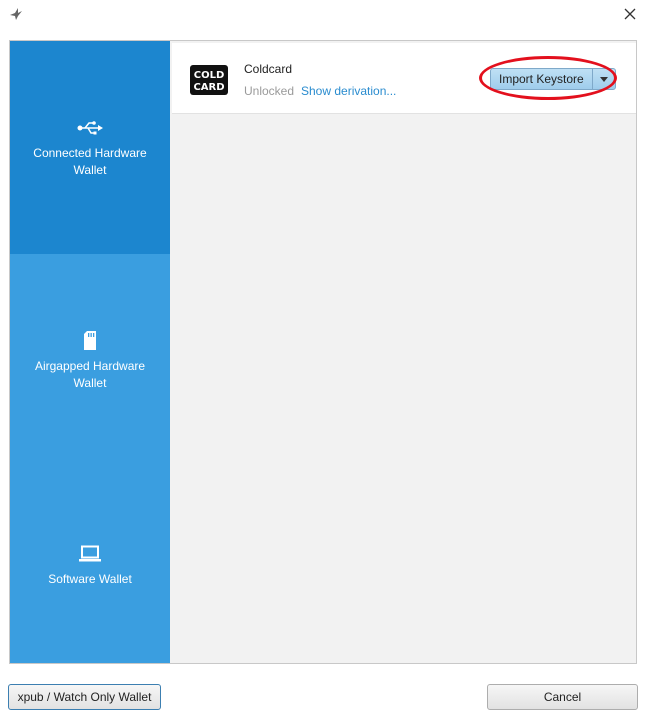 The width and height of the screenshot is (646, 718). What do you see at coordinates (16, 14) in the screenshot?
I see `sparrow-bird-icon` at bounding box center [16, 14].